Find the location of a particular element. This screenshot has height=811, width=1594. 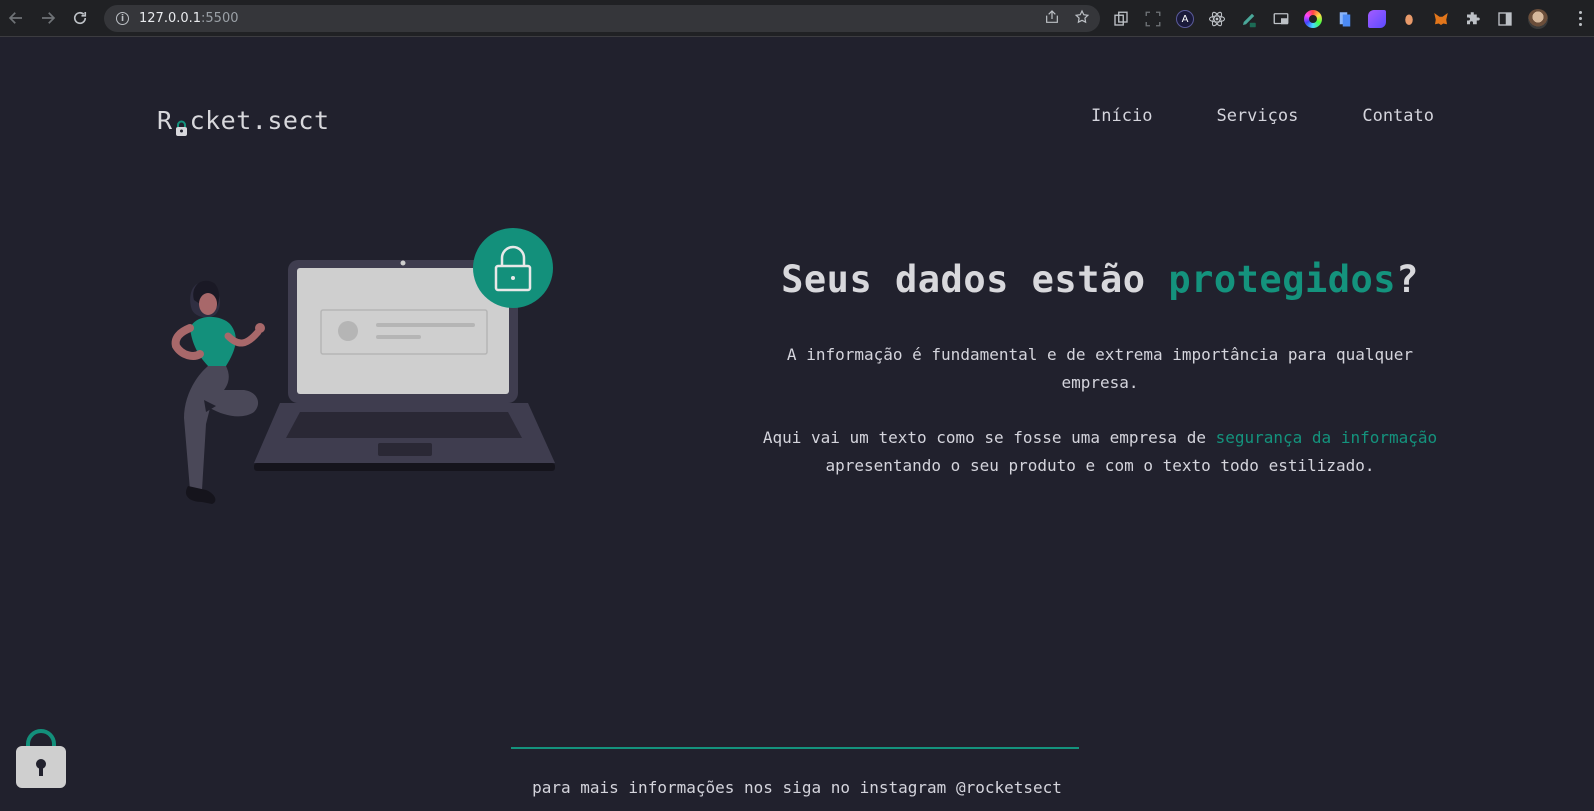

copy-icon is located at coordinates (1121, 19).